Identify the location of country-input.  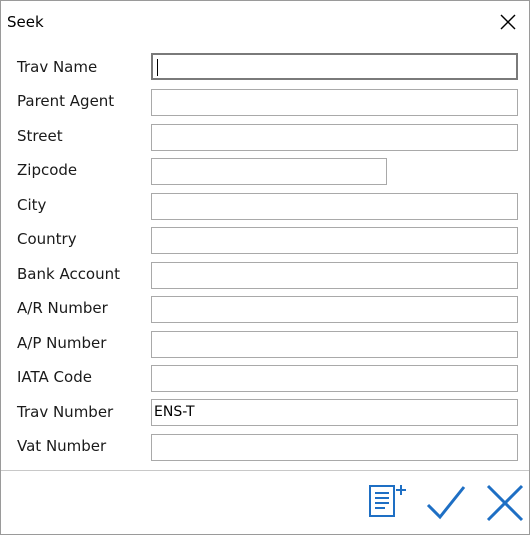
(334, 240).